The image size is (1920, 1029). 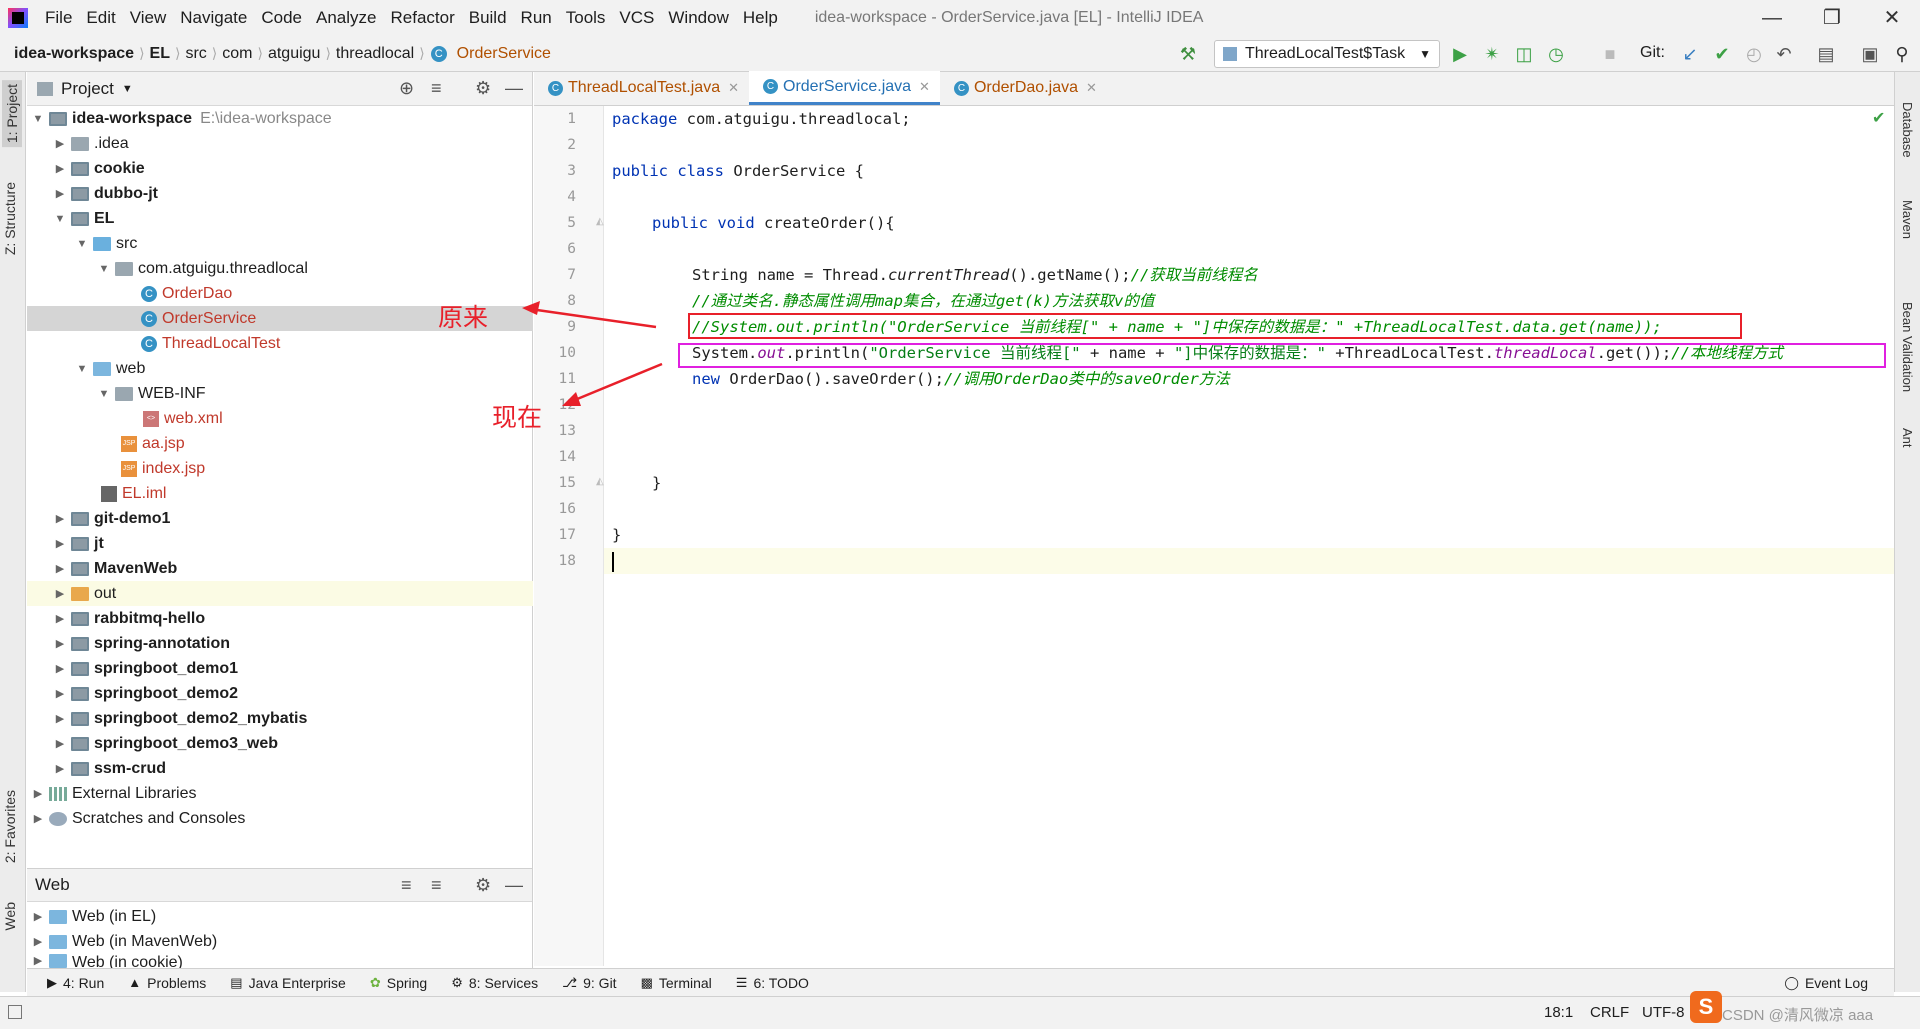 What do you see at coordinates (375, 54) in the screenshot?
I see `breadcrumb-threadlocal: threadlocal` at bounding box center [375, 54].